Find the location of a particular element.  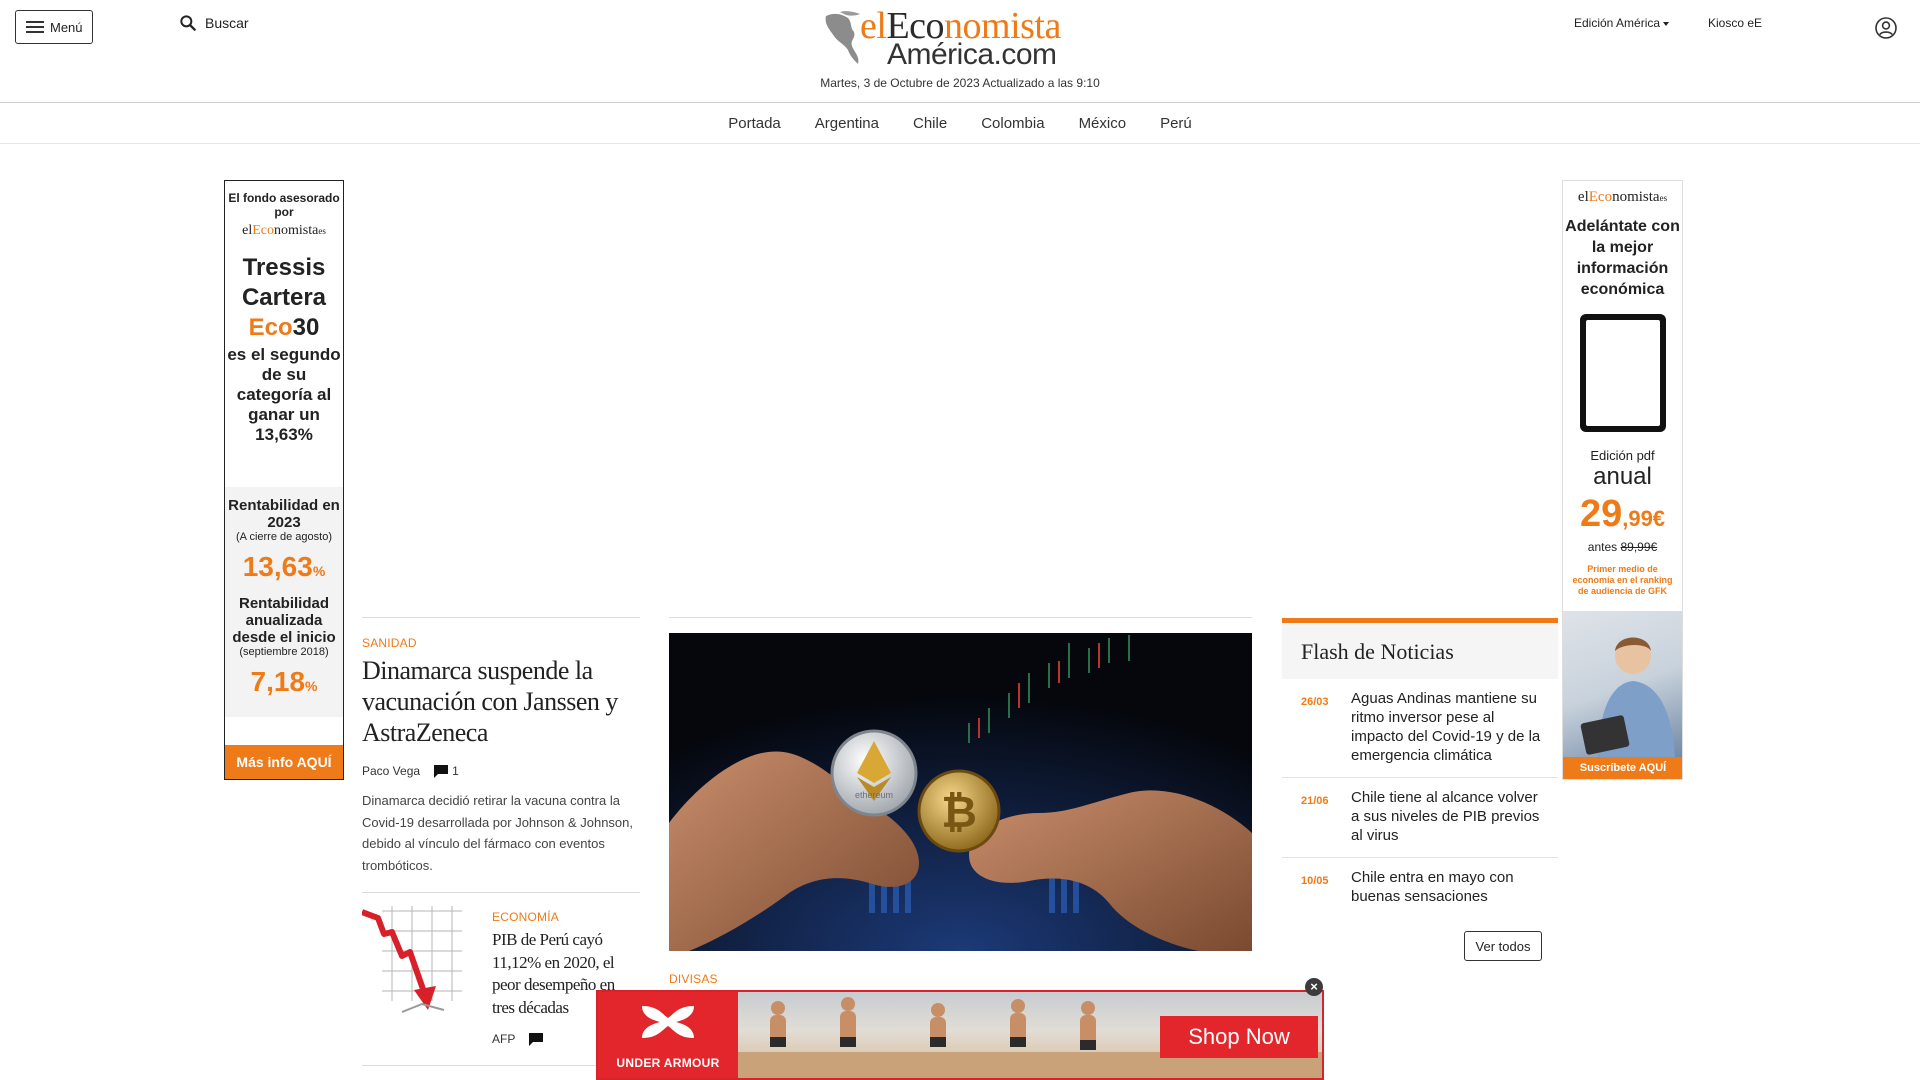

article2-author: AFP is located at coordinates (503, 1039).